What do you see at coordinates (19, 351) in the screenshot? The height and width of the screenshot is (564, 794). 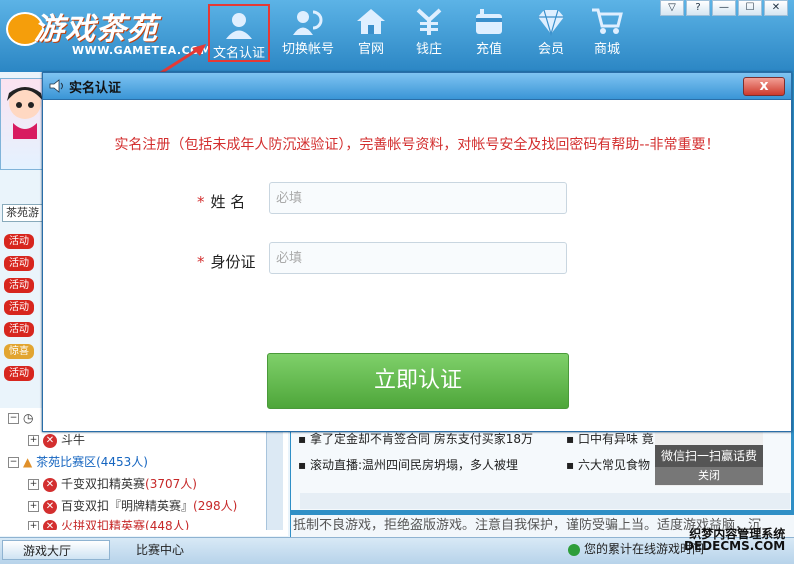 I see `surprise-tag: 惊喜` at bounding box center [19, 351].